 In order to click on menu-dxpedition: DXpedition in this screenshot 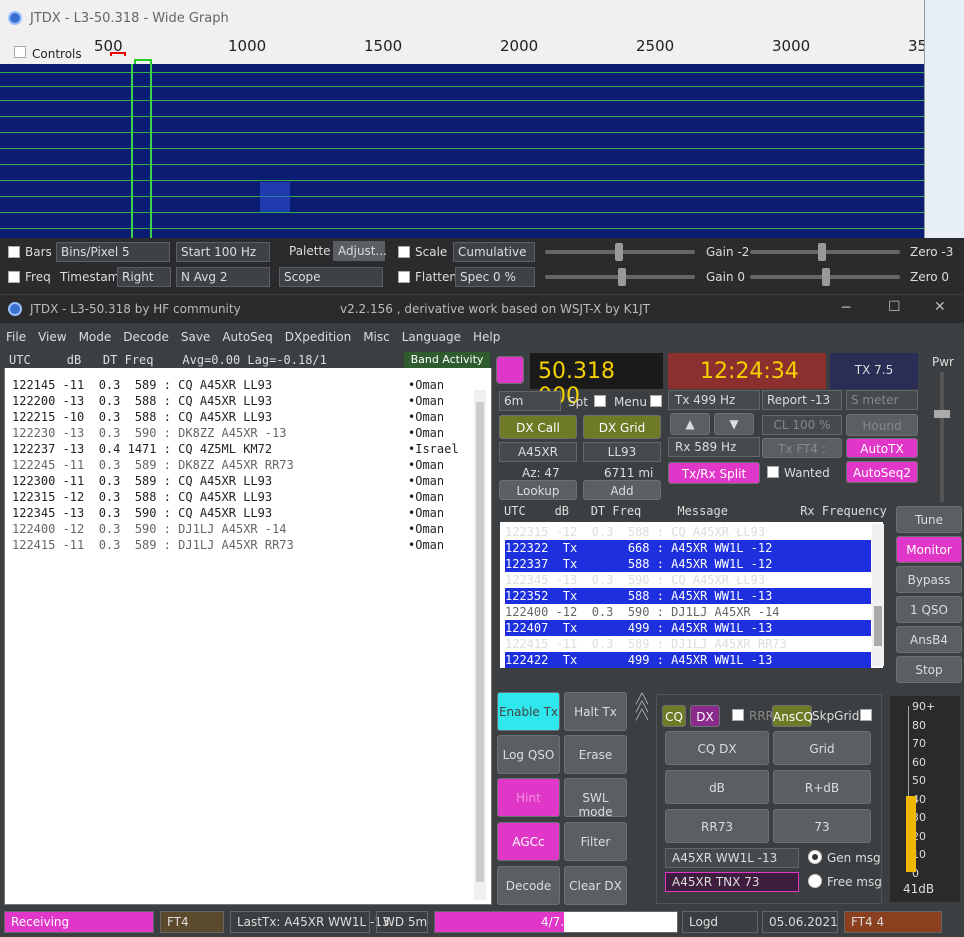, I will do `click(318, 335)`.